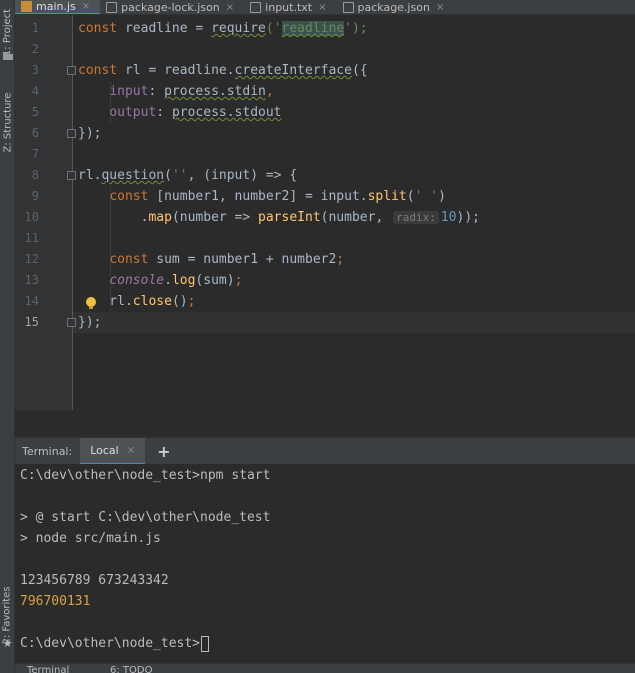 Image resolution: width=635 pixels, height=673 pixels. What do you see at coordinates (31, 280) in the screenshot?
I see `line-number: 13` at bounding box center [31, 280].